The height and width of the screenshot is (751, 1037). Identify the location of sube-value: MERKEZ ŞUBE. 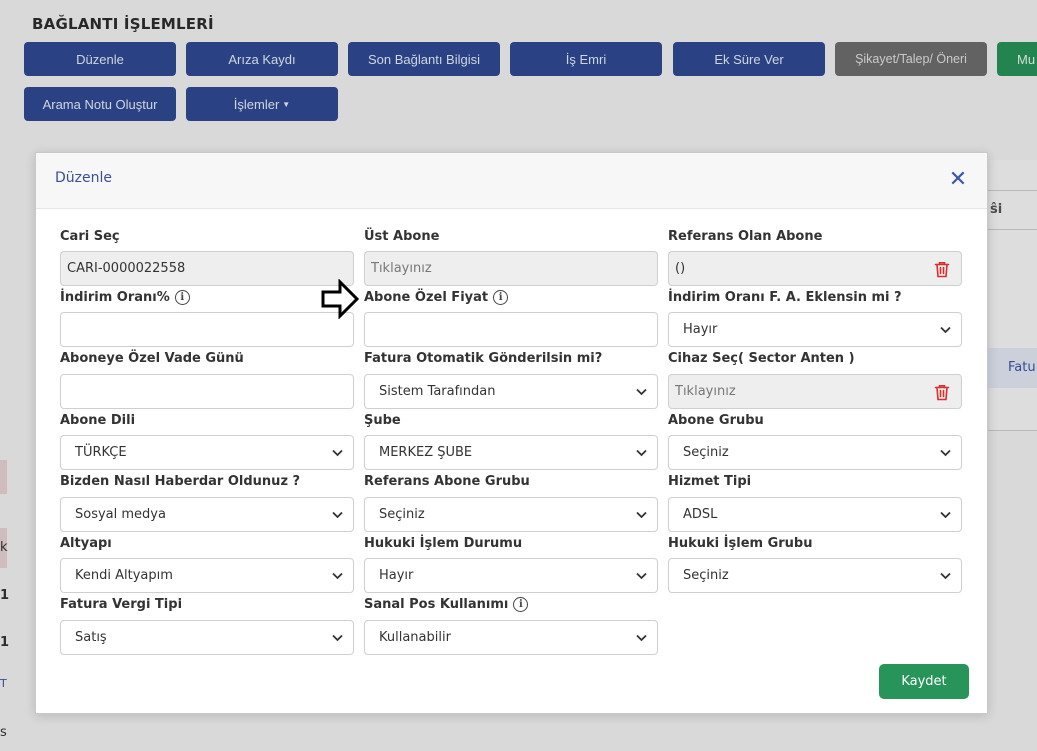
(426, 452).